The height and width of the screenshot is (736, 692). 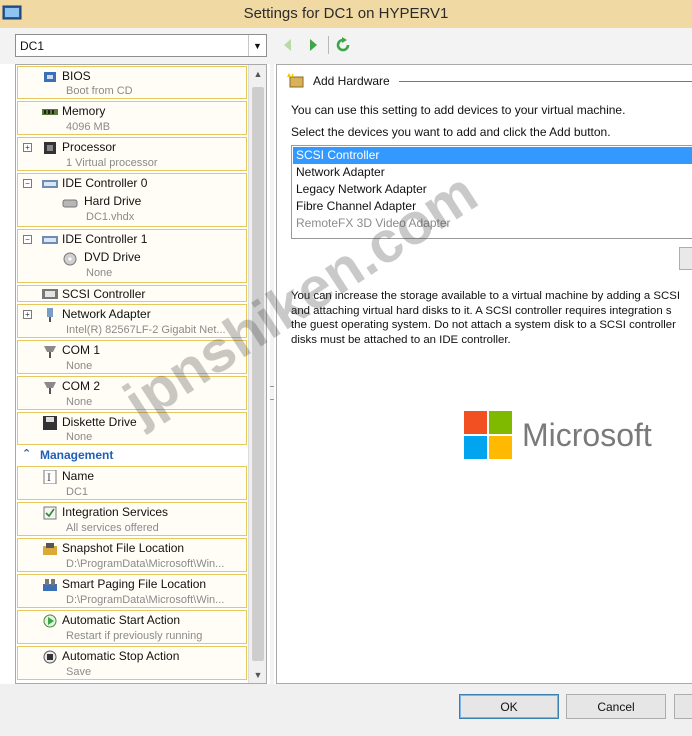 I want to click on scrollbar-thumb, so click(x=258, y=374).